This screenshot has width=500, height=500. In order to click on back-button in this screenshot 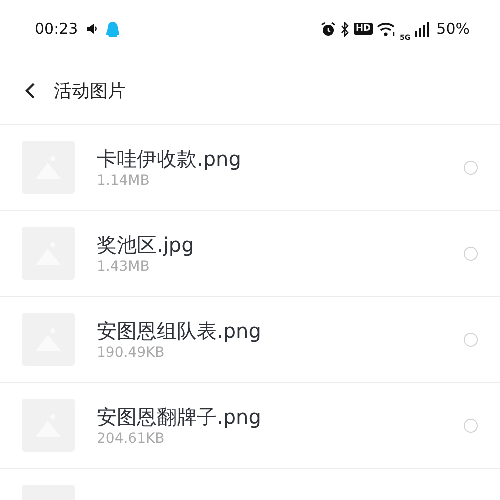, I will do `click(30, 91)`.